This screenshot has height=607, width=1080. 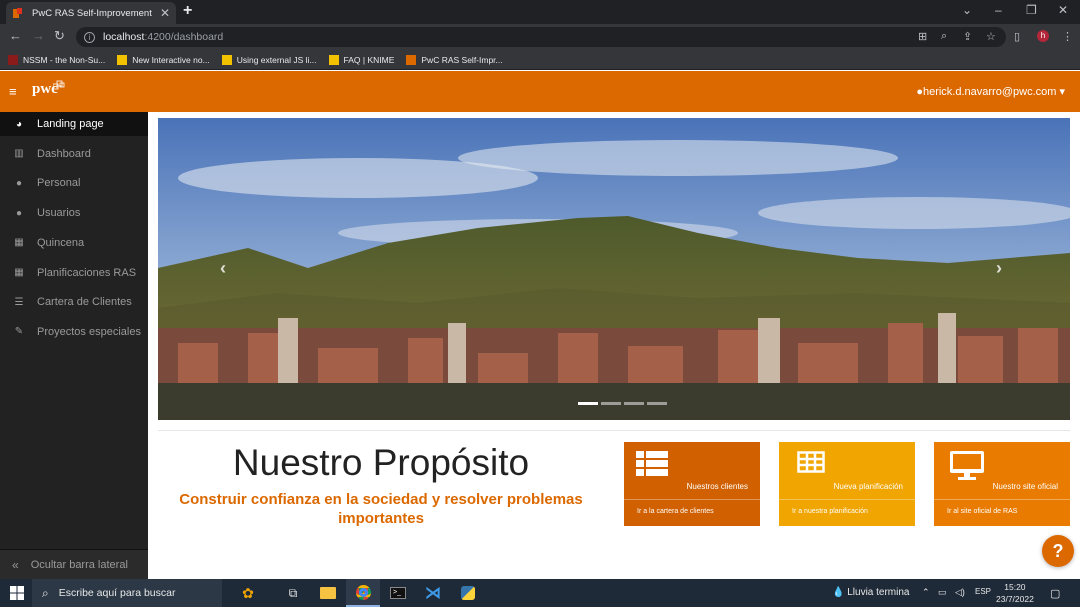 What do you see at coordinates (187, 11) in the screenshot?
I see `new-tab-button: +` at bounding box center [187, 11].